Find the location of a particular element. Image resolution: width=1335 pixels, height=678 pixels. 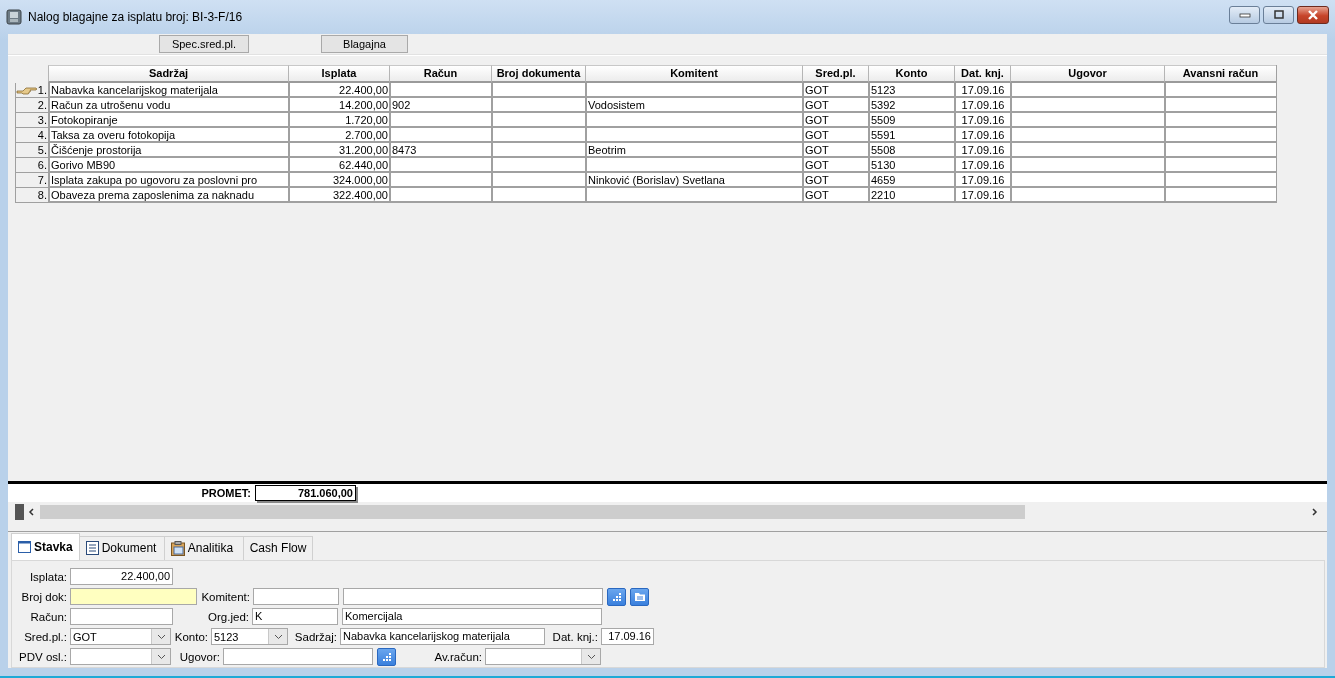

minimize-icon is located at coordinates (1244, 15).